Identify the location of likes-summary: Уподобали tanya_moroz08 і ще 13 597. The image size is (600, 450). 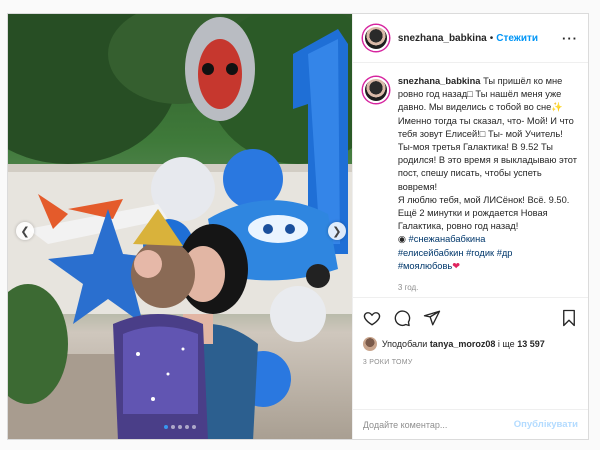
(470, 344).